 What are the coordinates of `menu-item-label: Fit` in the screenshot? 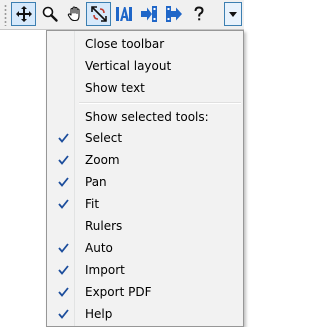 It's located at (92, 203).